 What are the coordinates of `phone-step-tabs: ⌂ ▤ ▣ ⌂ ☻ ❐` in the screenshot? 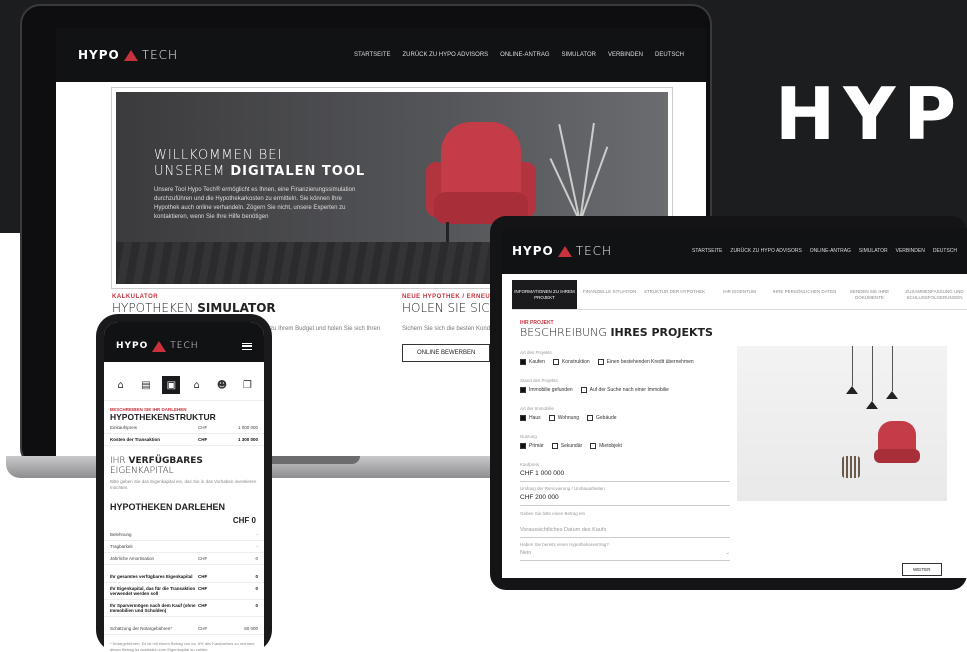 It's located at (184, 385).